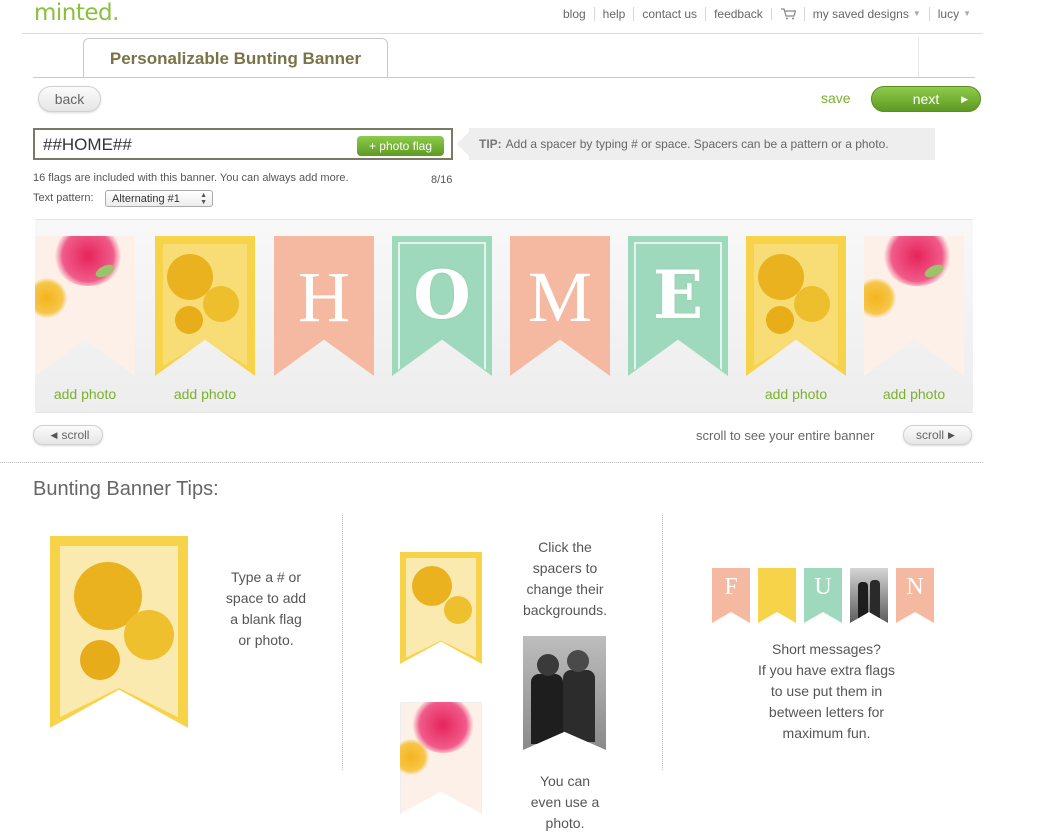 This screenshot has height=835, width=1041. Describe the element at coordinates (502, 33) in the screenshot. I see `header-divider` at that location.